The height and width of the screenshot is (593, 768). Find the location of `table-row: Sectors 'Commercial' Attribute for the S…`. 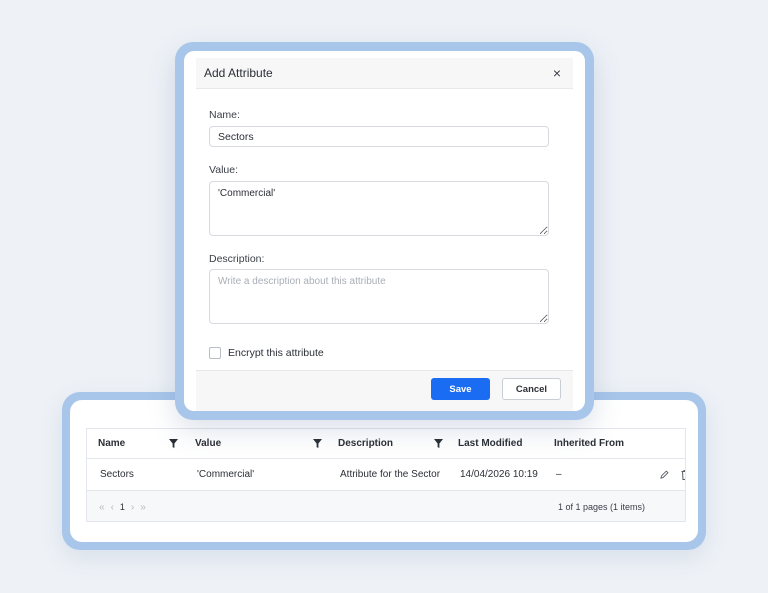

table-row: Sectors 'Commercial' Attribute for the S… is located at coordinates (386, 475).